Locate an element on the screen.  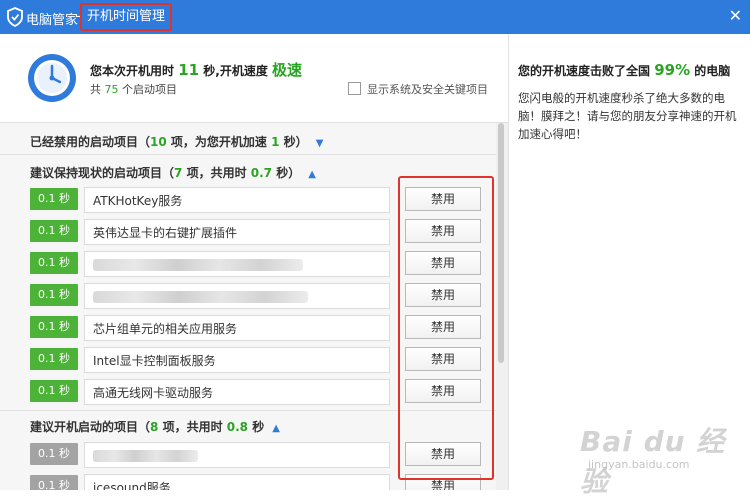
ranking-title: 您的开机速度击败了全国 99% 的电脑 is located at coordinates (624, 70).